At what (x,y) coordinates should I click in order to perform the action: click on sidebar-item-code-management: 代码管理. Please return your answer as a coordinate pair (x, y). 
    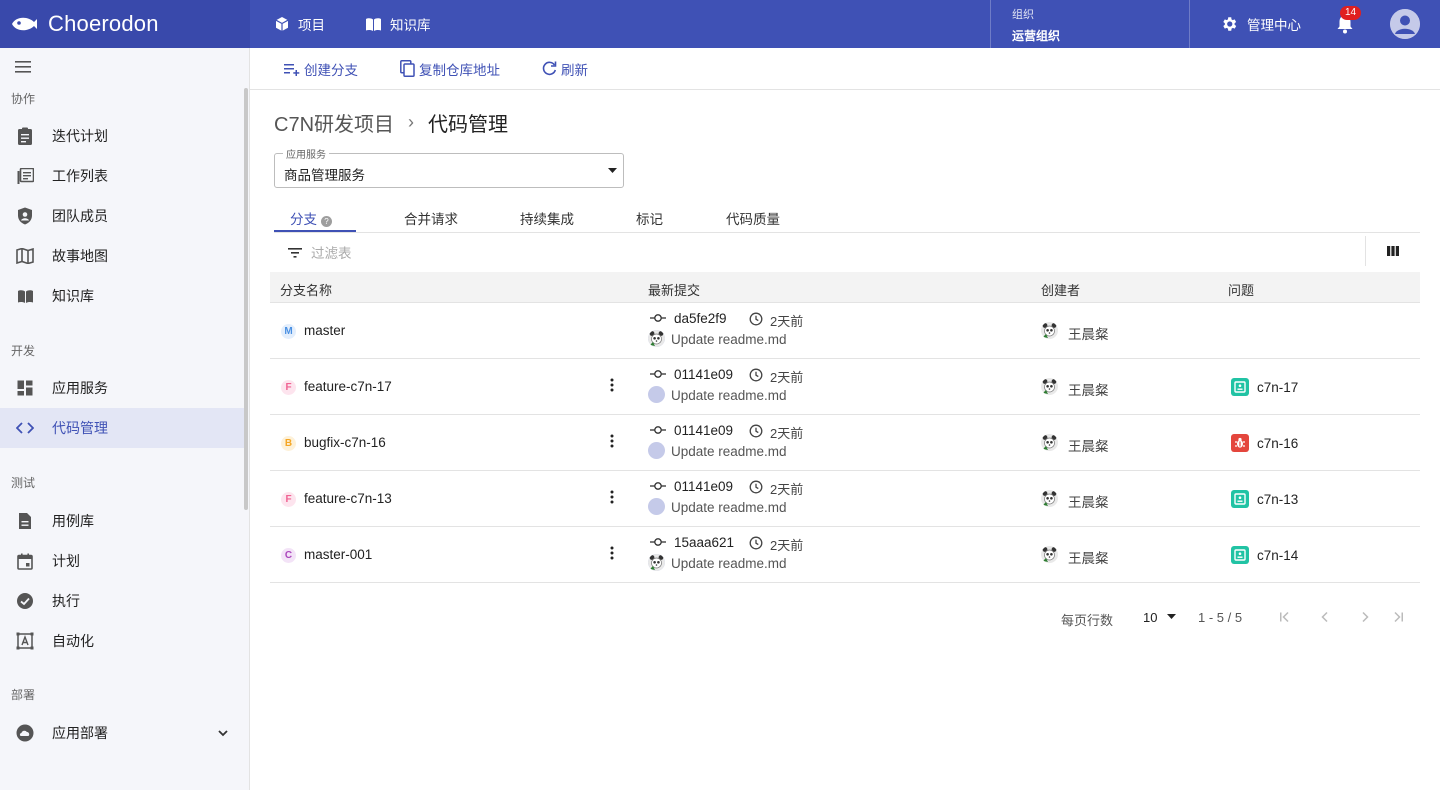
    Looking at the image, I should click on (122, 428).